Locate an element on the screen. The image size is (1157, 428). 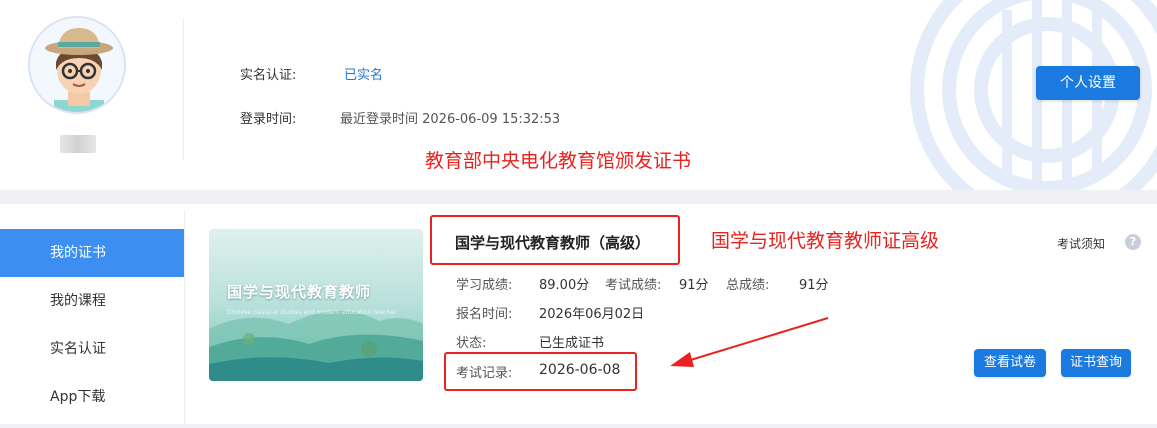
status-value: 已生成证书 is located at coordinates (572, 343).